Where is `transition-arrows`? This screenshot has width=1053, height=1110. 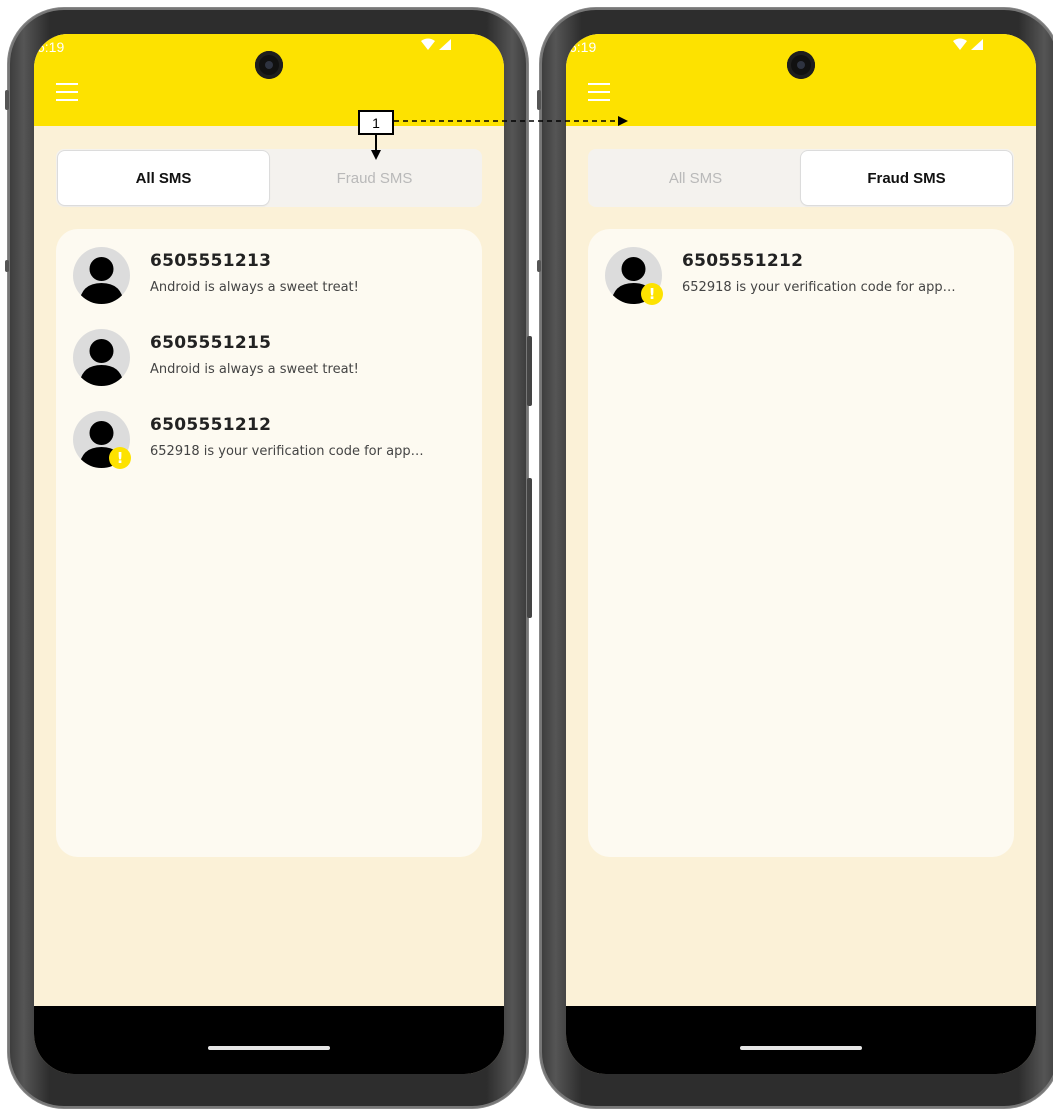
transition-arrows is located at coordinates (499, 138).